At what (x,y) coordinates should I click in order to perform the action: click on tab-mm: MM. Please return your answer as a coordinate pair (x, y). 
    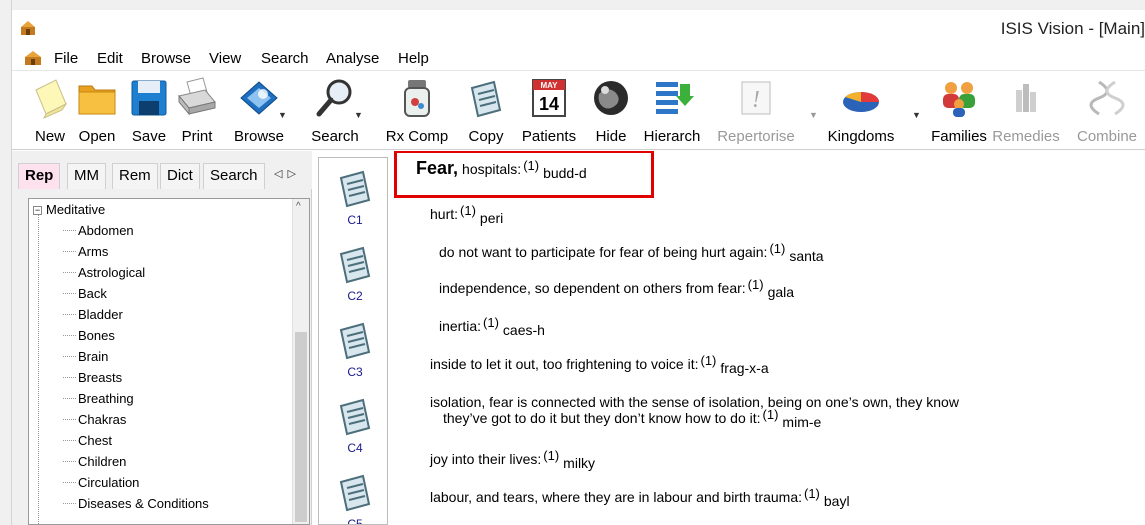
    Looking at the image, I should click on (86, 176).